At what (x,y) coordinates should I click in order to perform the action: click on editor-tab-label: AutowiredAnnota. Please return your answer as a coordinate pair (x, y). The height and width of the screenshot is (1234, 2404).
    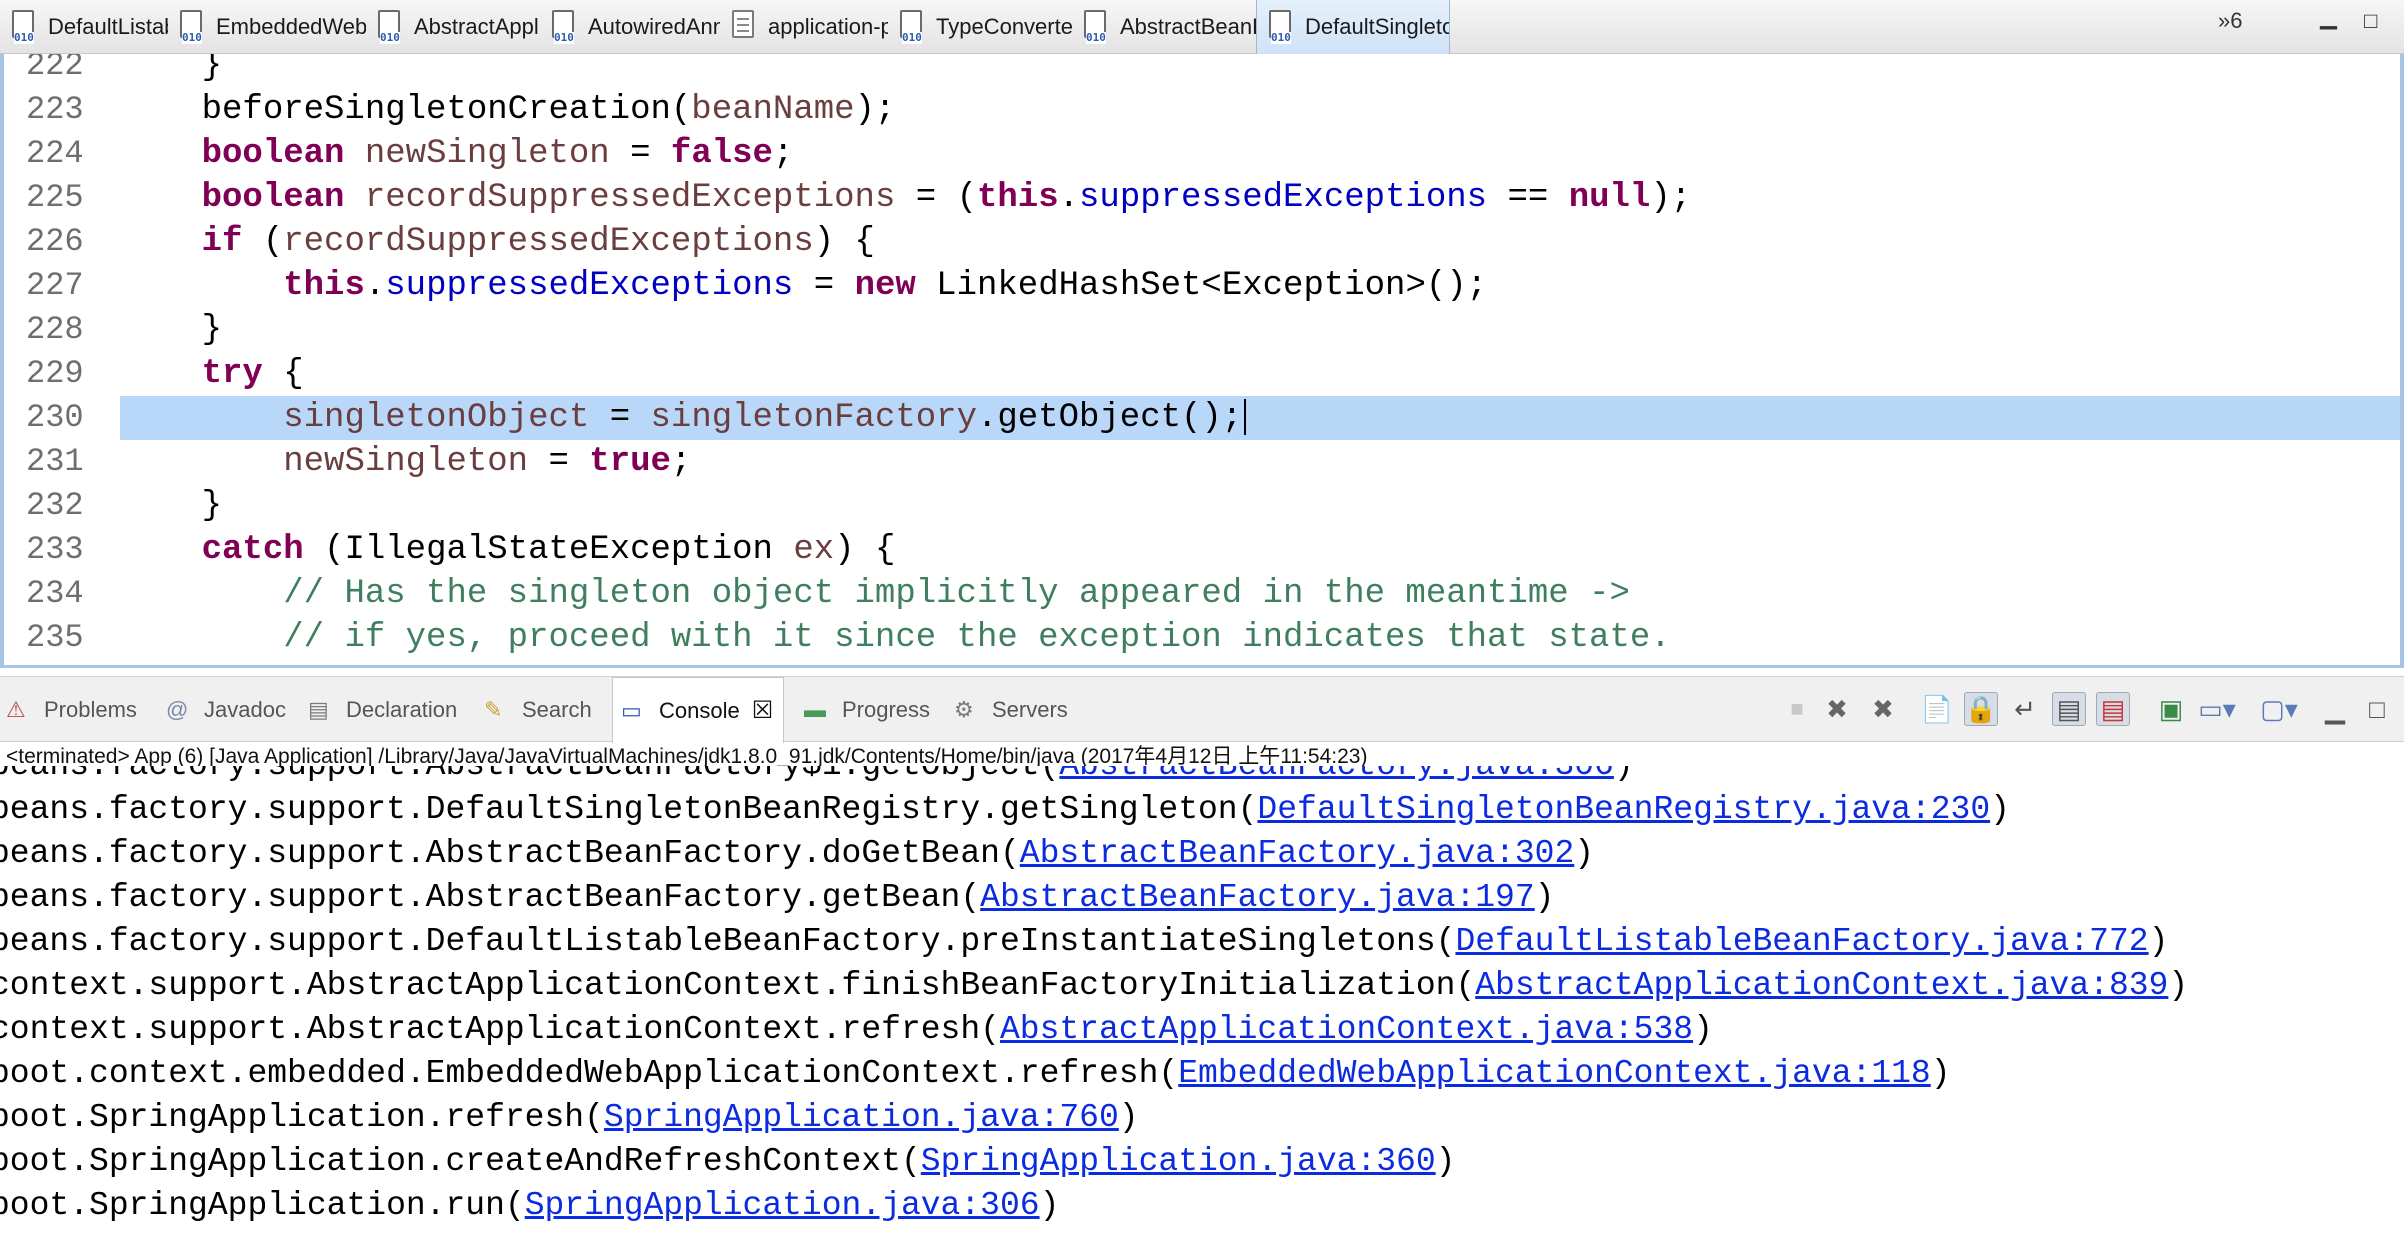
    Looking at the image, I should click on (654, 26).